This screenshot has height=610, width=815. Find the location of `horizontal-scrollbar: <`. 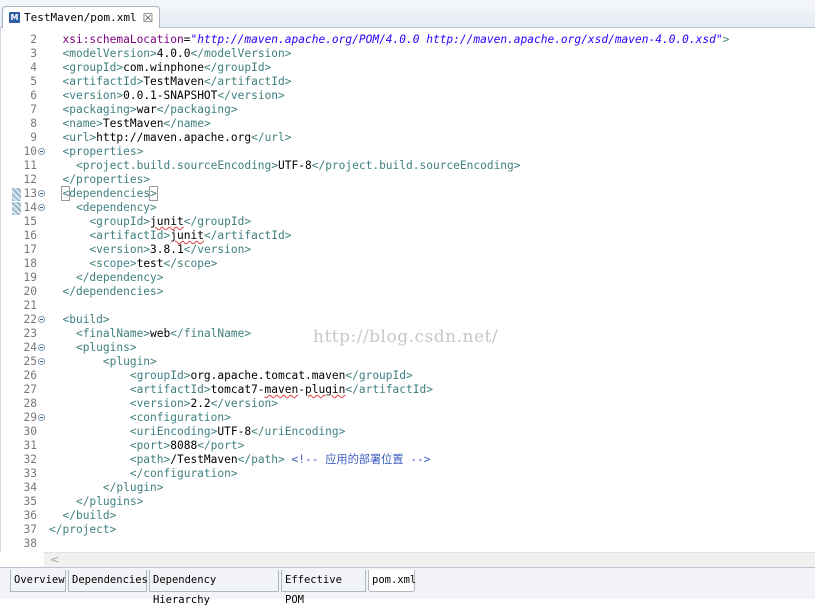

horizontal-scrollbar: < is located at coordinates (429, 559).